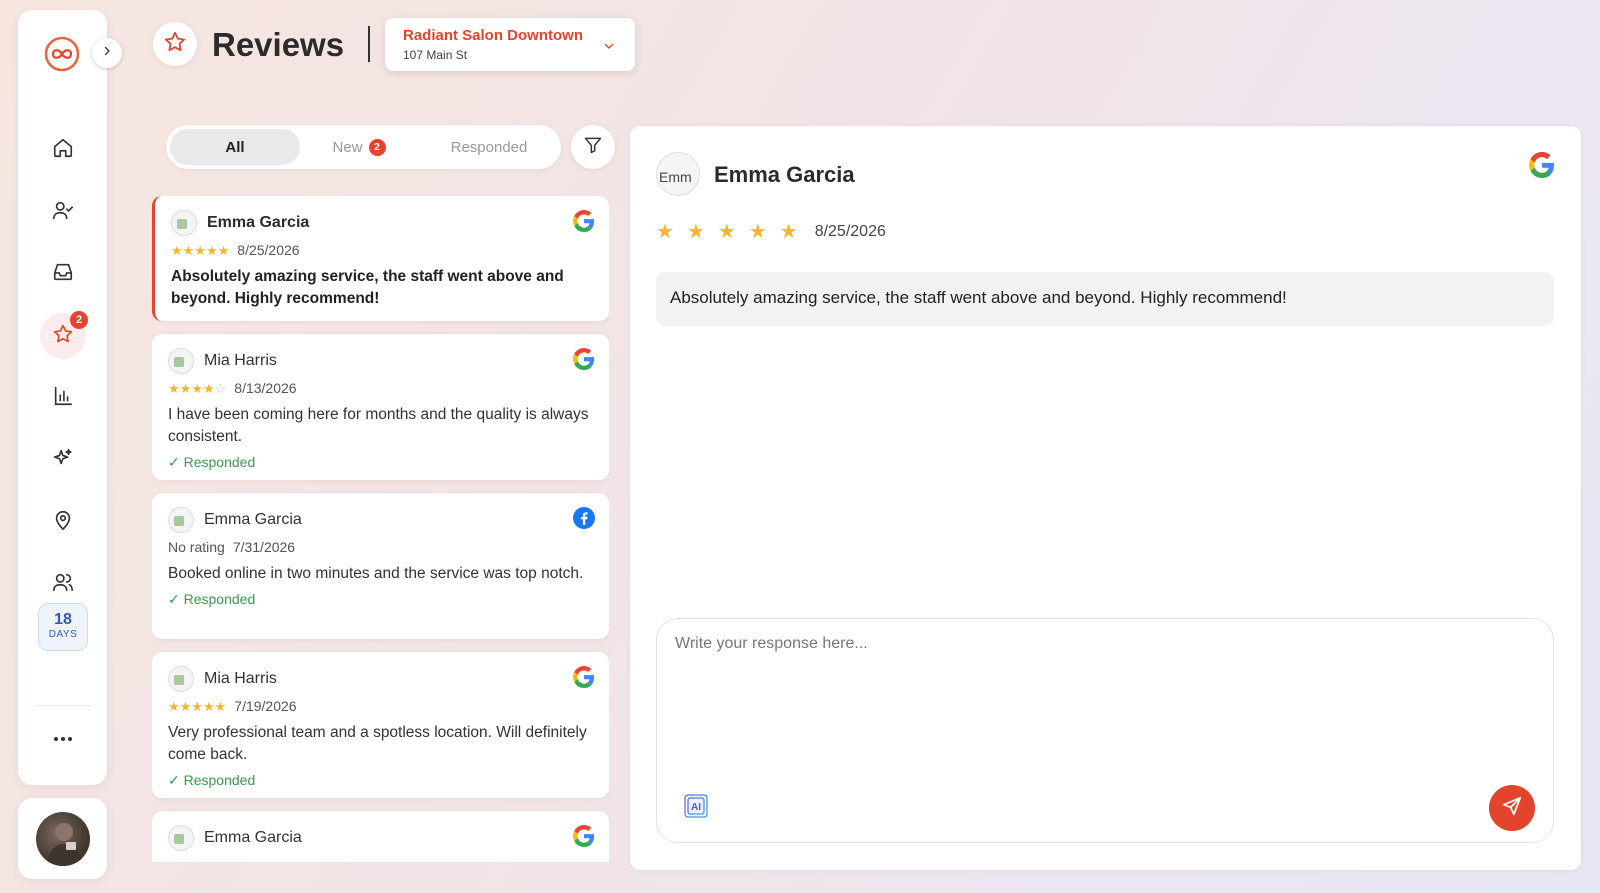  I want to click on chevron-right-icon, so click(107, 53).